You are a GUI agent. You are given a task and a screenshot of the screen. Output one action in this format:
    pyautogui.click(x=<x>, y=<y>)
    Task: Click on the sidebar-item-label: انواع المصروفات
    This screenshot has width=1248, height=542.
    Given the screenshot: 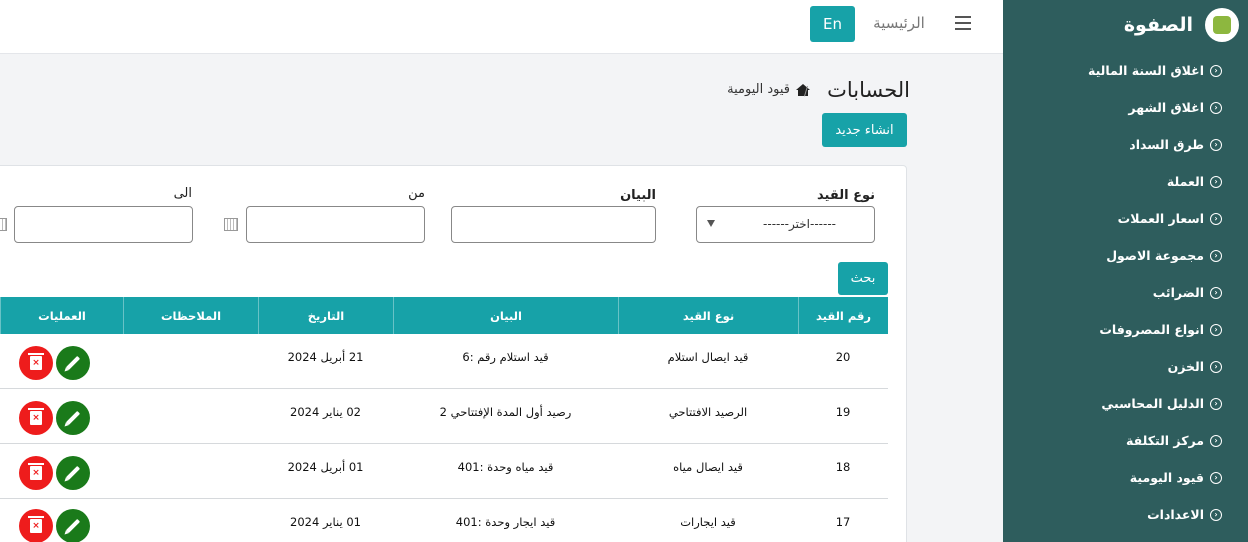 What is the action you would take?
    pyautogui.click(x=1151, y=329)
    